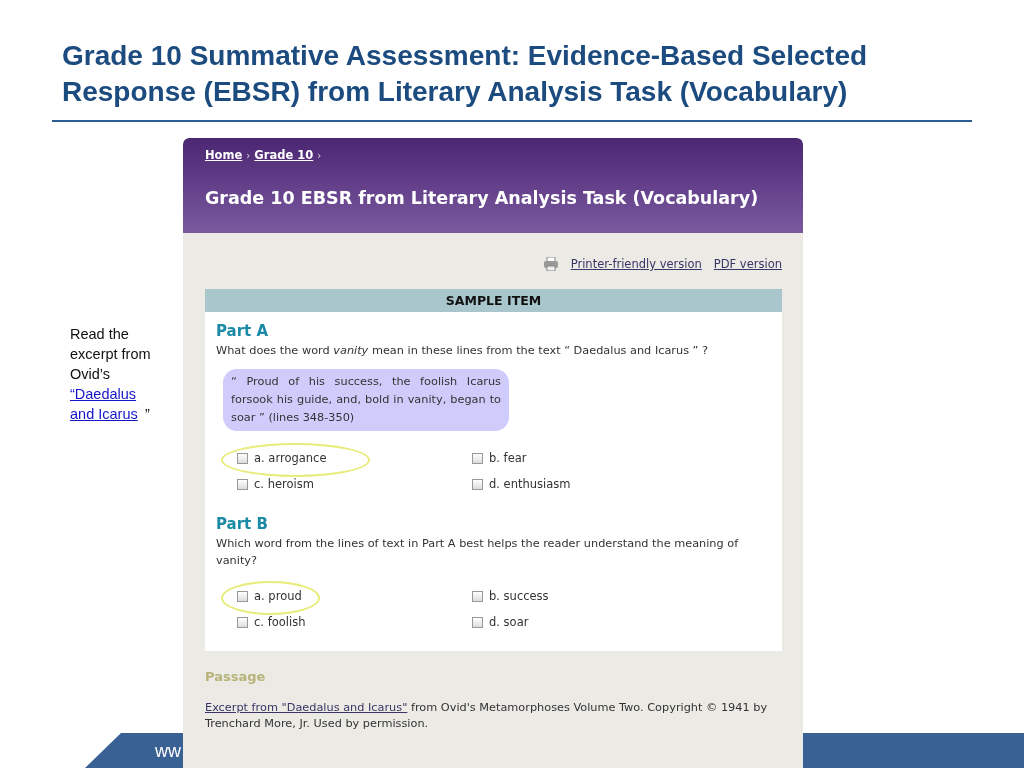 This screenshot has height=768, width=1024. Describe the element at coordinates (306, 707) in the screenshot. I see `excerpt-link: Excerpt from "Daedalus and Icarus"` at that location.